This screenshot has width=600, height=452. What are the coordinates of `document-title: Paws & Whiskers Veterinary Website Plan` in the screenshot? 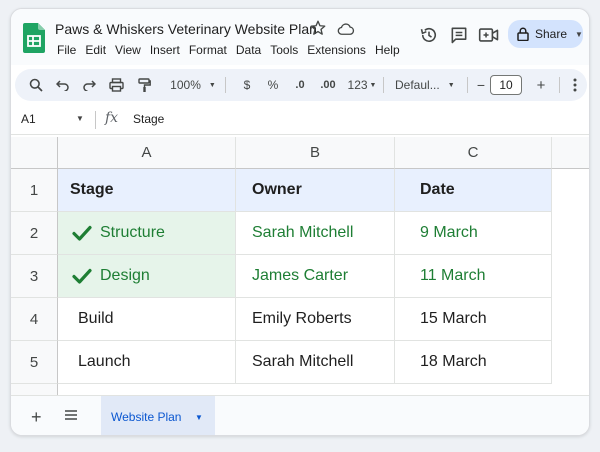 It's located at (186, 29).